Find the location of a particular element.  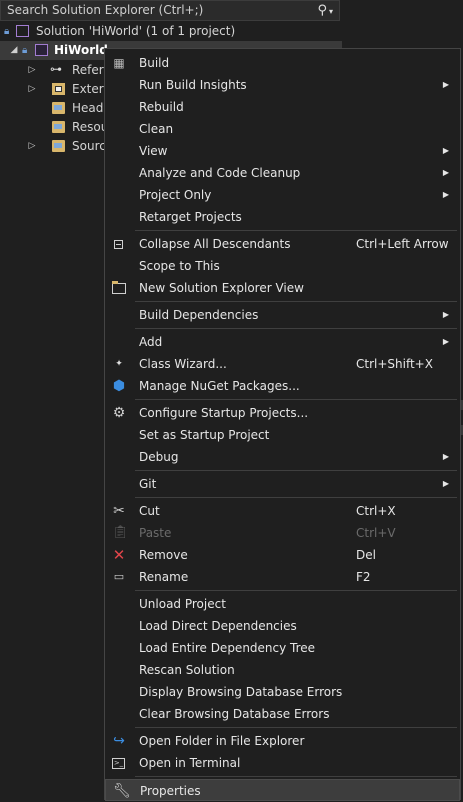

terminal-icon: >_ is located at coordinates (118, 763).